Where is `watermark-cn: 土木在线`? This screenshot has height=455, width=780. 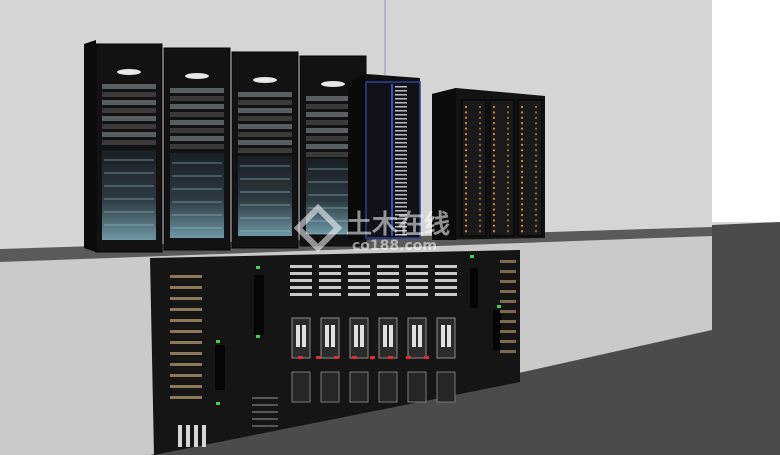 watermark-cn: 土木在线 is located at coordinates (398, 225).